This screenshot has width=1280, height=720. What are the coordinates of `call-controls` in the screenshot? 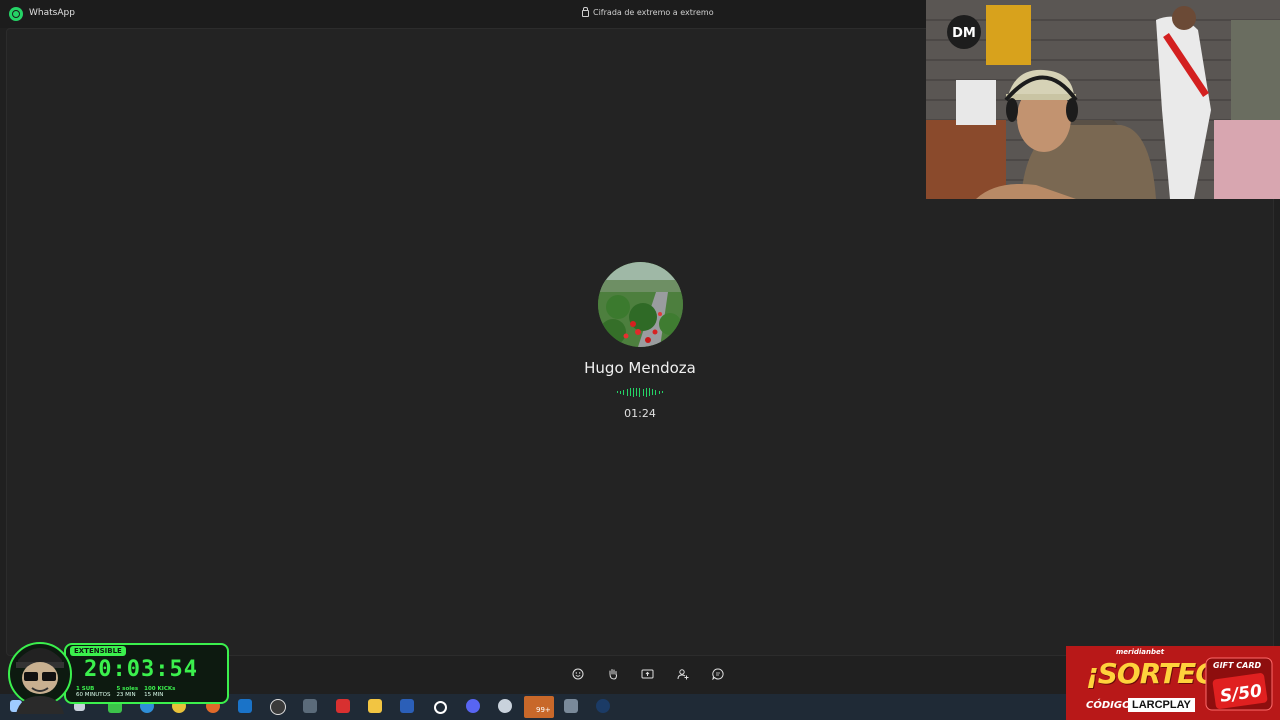 It's located at (647, 673).